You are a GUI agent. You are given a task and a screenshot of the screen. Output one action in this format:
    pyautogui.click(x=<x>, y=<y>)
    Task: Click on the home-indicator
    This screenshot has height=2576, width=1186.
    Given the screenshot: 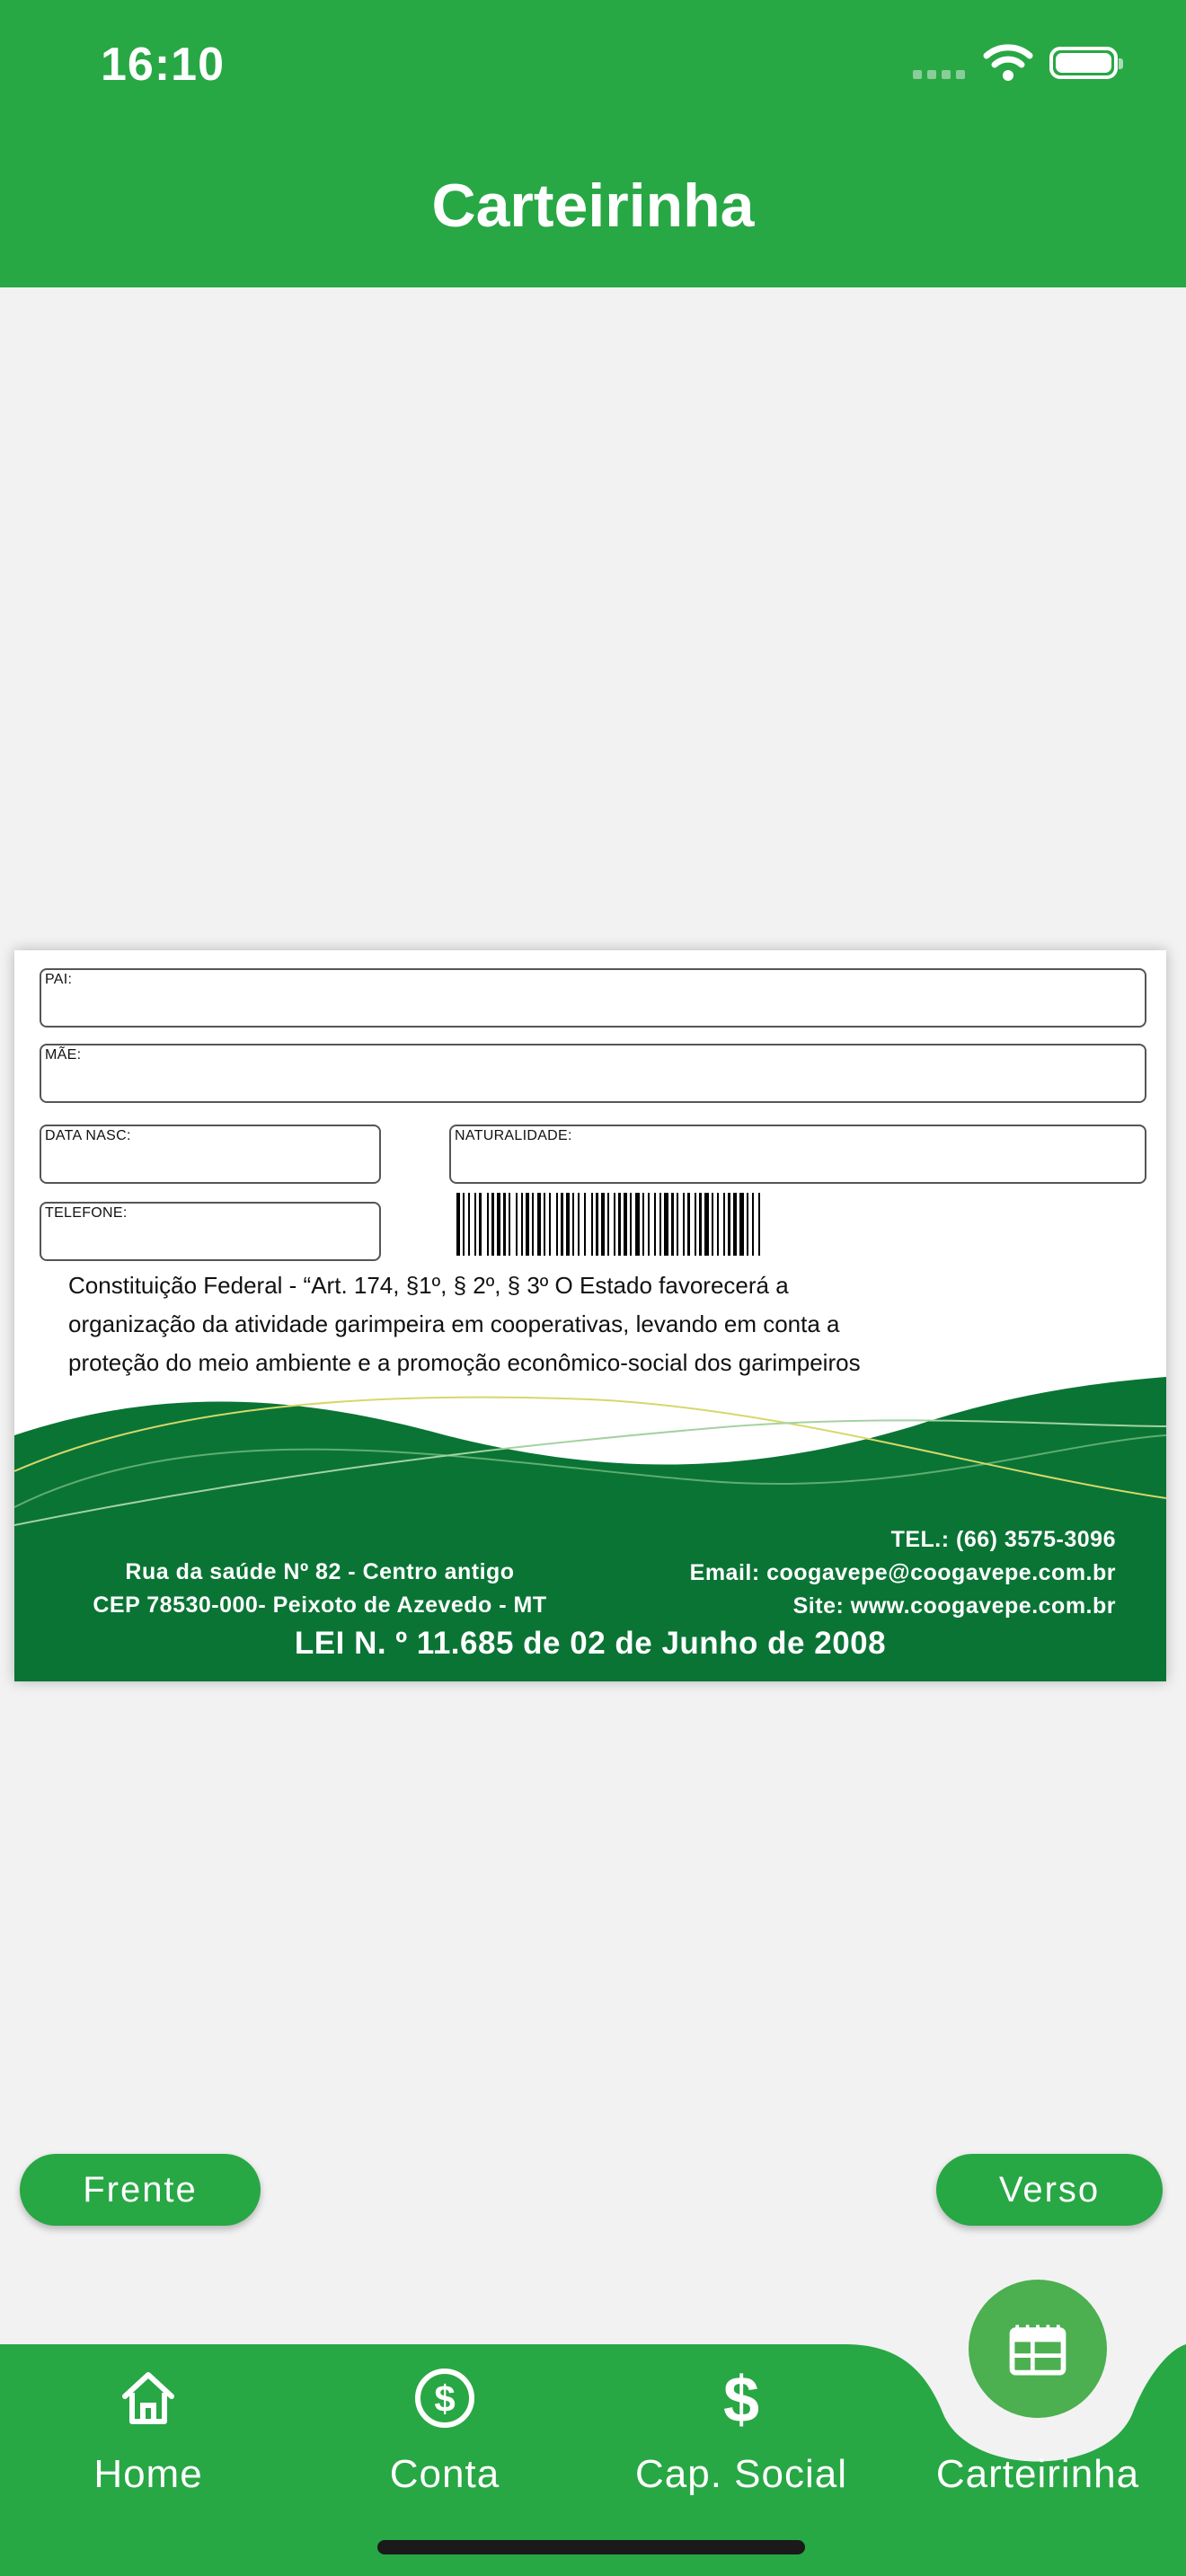 What is the action you would take?
    pyautogui.click(x=591, y=2547)
    